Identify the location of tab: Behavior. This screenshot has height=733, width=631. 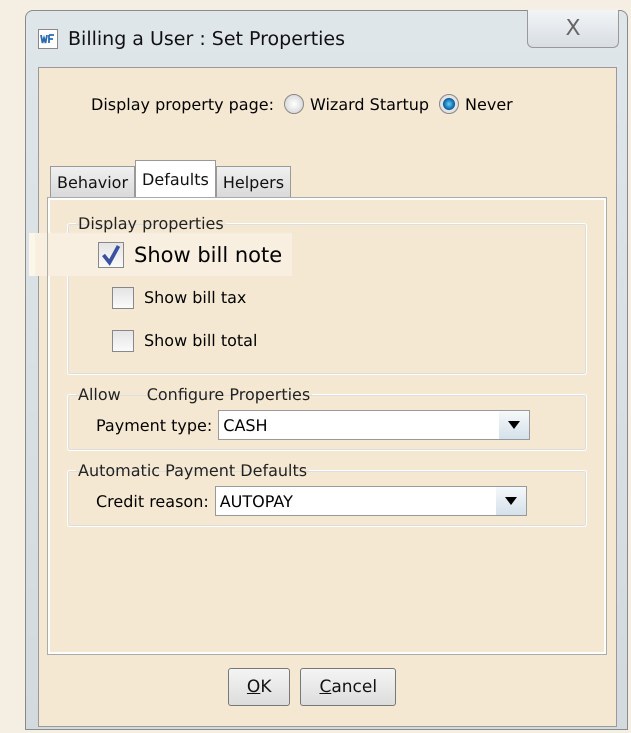
(93, 182).